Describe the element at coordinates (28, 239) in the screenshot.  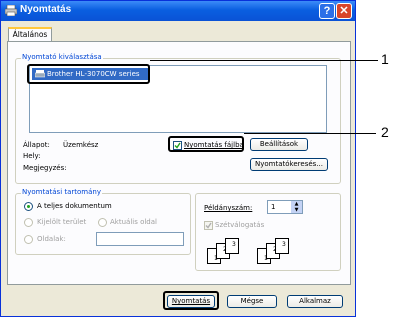
I see `radio-pages` at that location.